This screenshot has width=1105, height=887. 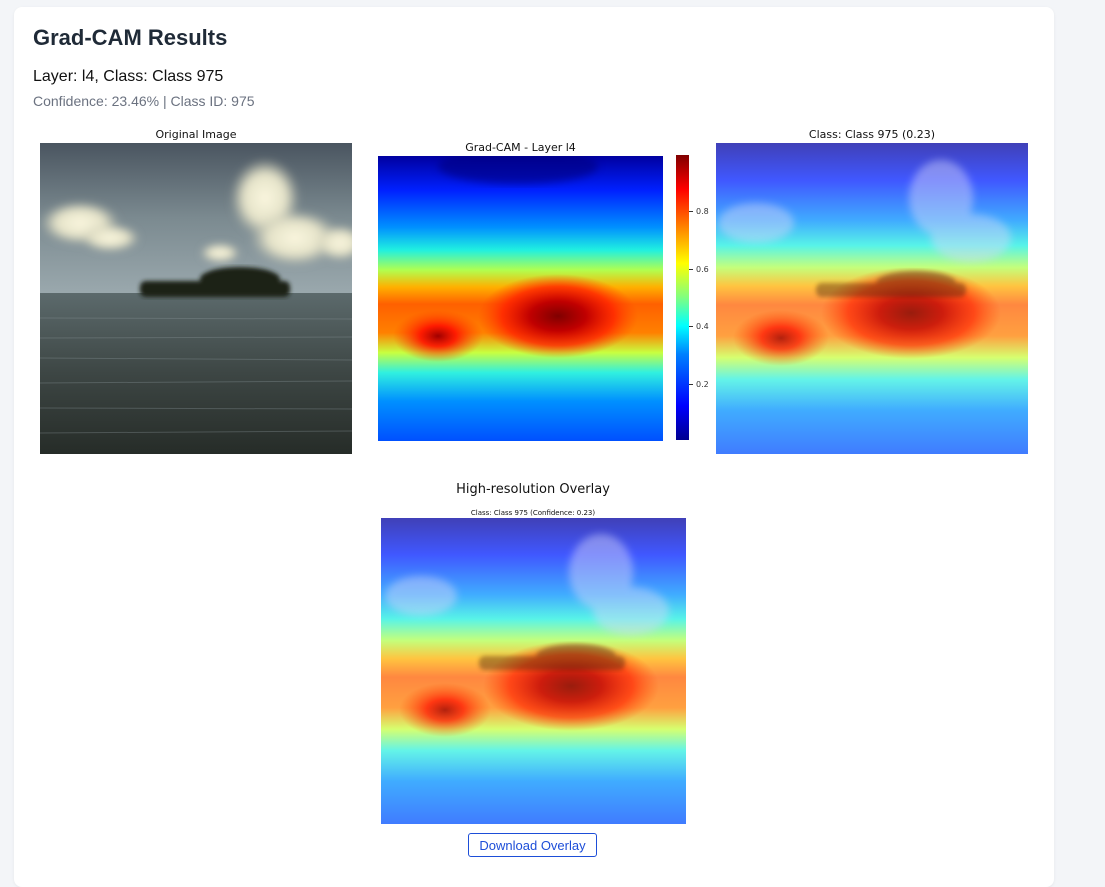 I want to click on hires-overlay-image, so click(x=533, y=671).